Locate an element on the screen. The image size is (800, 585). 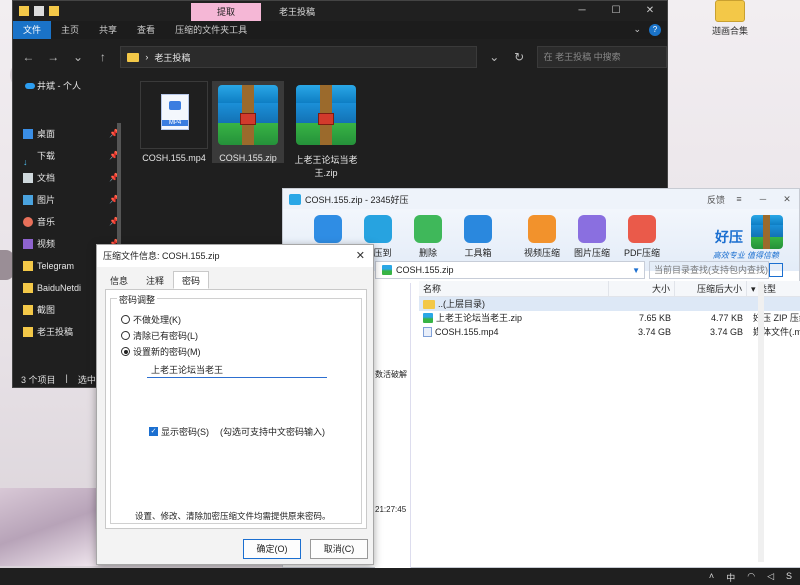
radio-circle-selected is located at coordinates (125, 351).